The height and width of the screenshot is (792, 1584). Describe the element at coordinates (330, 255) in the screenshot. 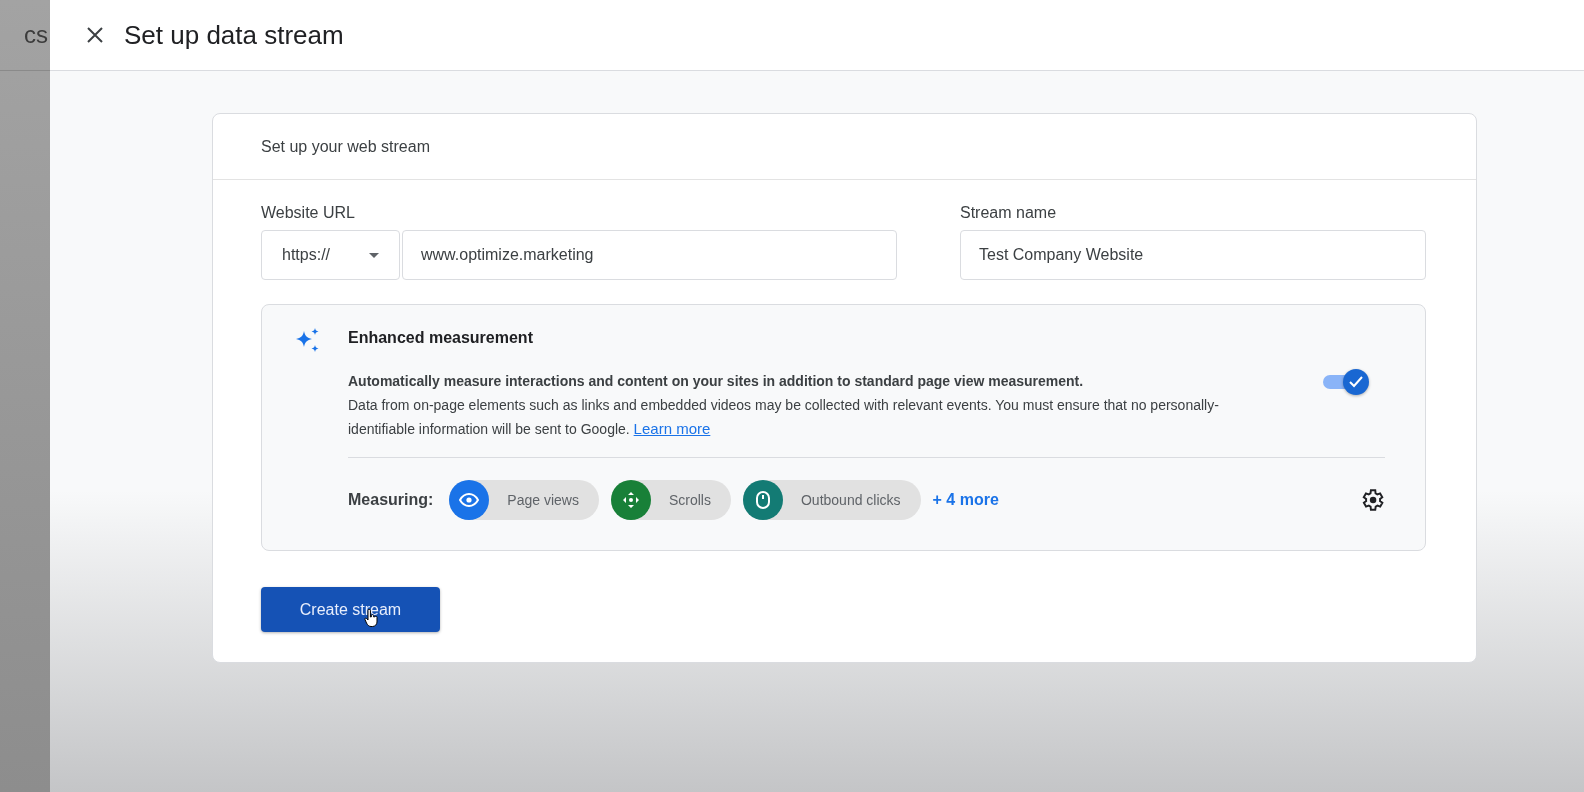

I see `protocol-dropdown: https://` at that location.